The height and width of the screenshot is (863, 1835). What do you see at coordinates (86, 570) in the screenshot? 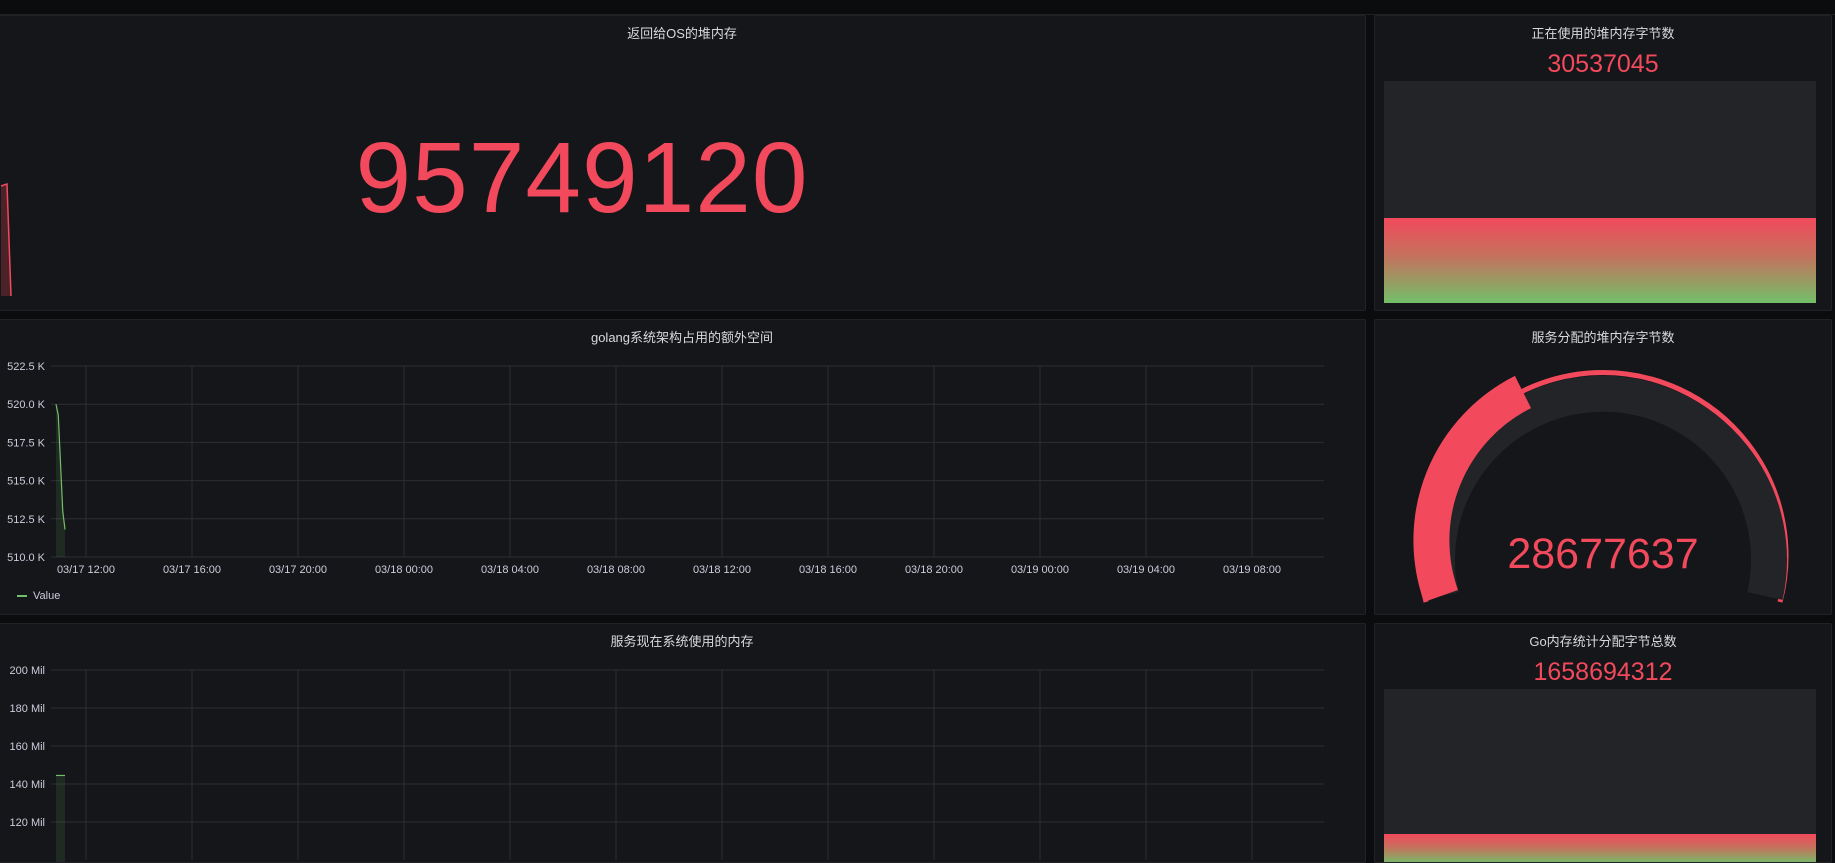
I see `x-tick-label: 03/17 12:00` at bounding box center [86, 570].